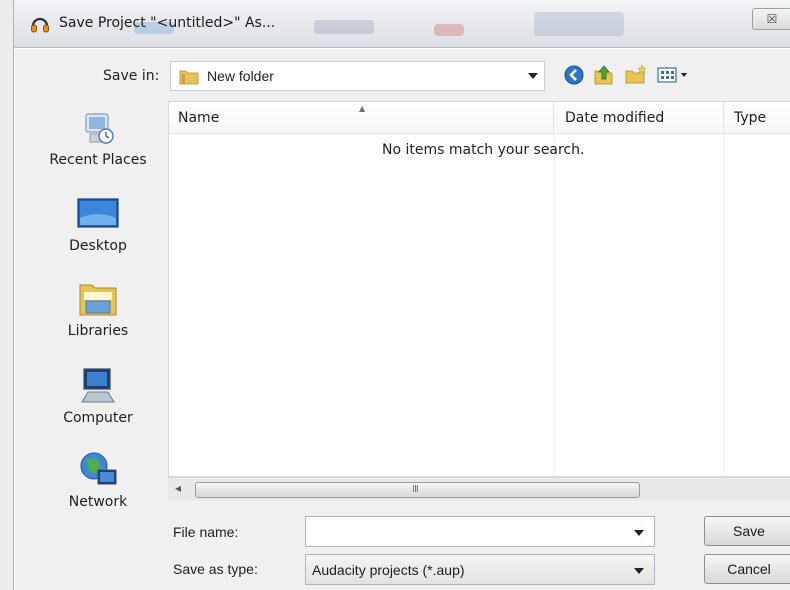 This screenshot has height=590, width=790. Describe the element at coordinates (771, 19) in the screenshot. I see `close-button: ☒` at that location.